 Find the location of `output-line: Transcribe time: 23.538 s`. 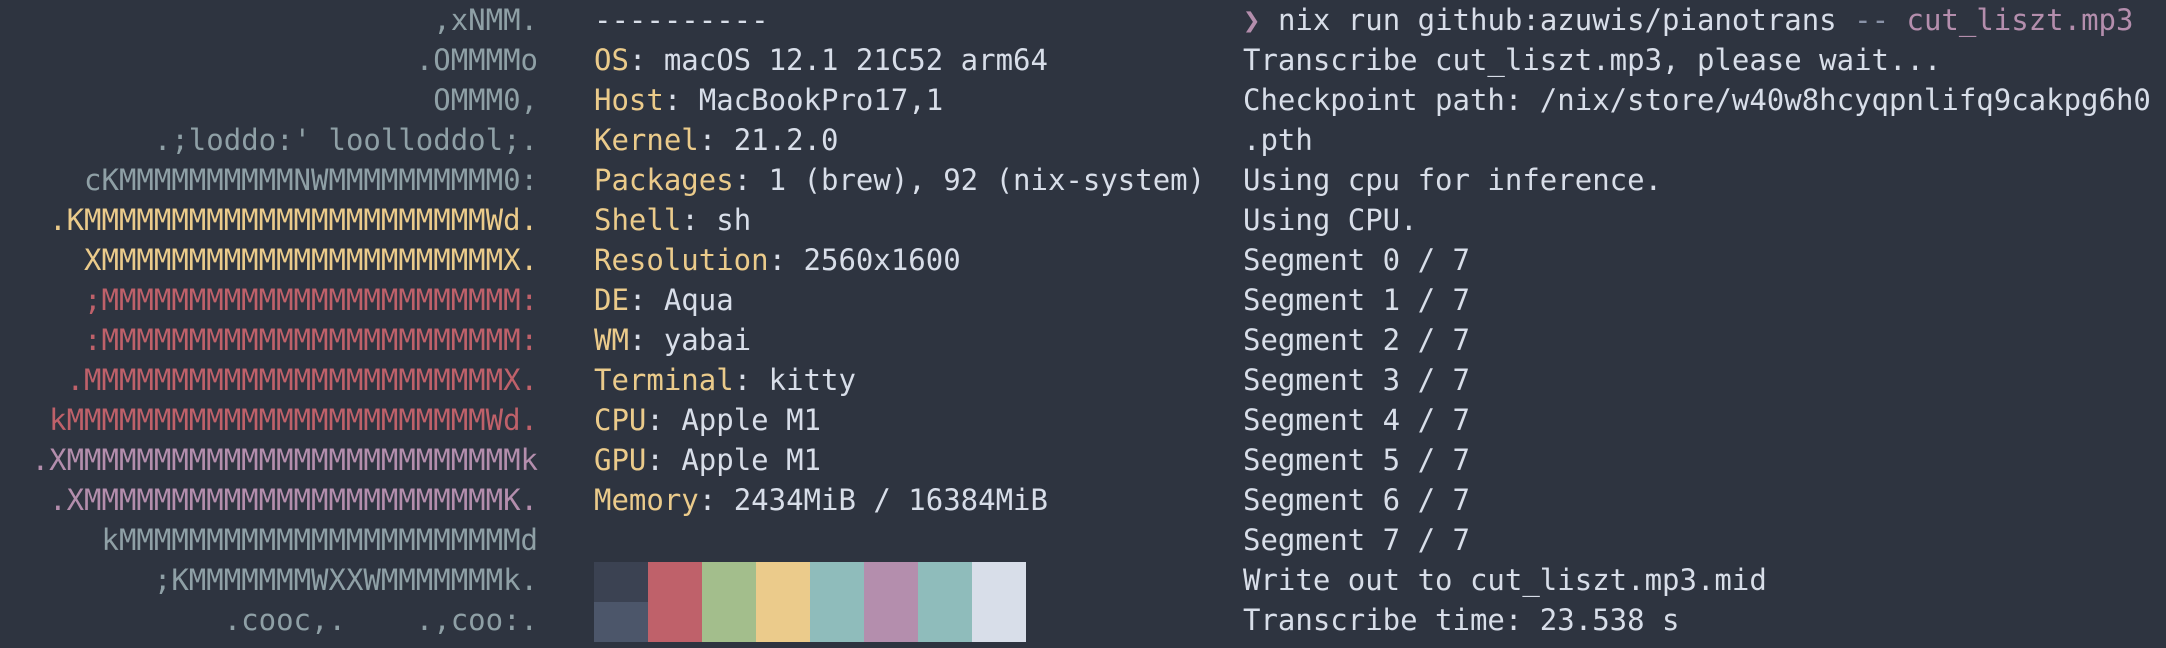

output-line: Transcribe time: 23.538 s is located at coordinates (1461, 620).